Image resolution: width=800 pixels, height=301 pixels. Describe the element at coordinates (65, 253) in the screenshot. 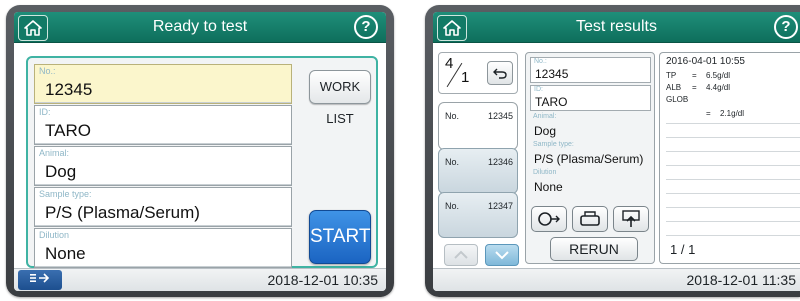

I see `field-value: None` at that location.